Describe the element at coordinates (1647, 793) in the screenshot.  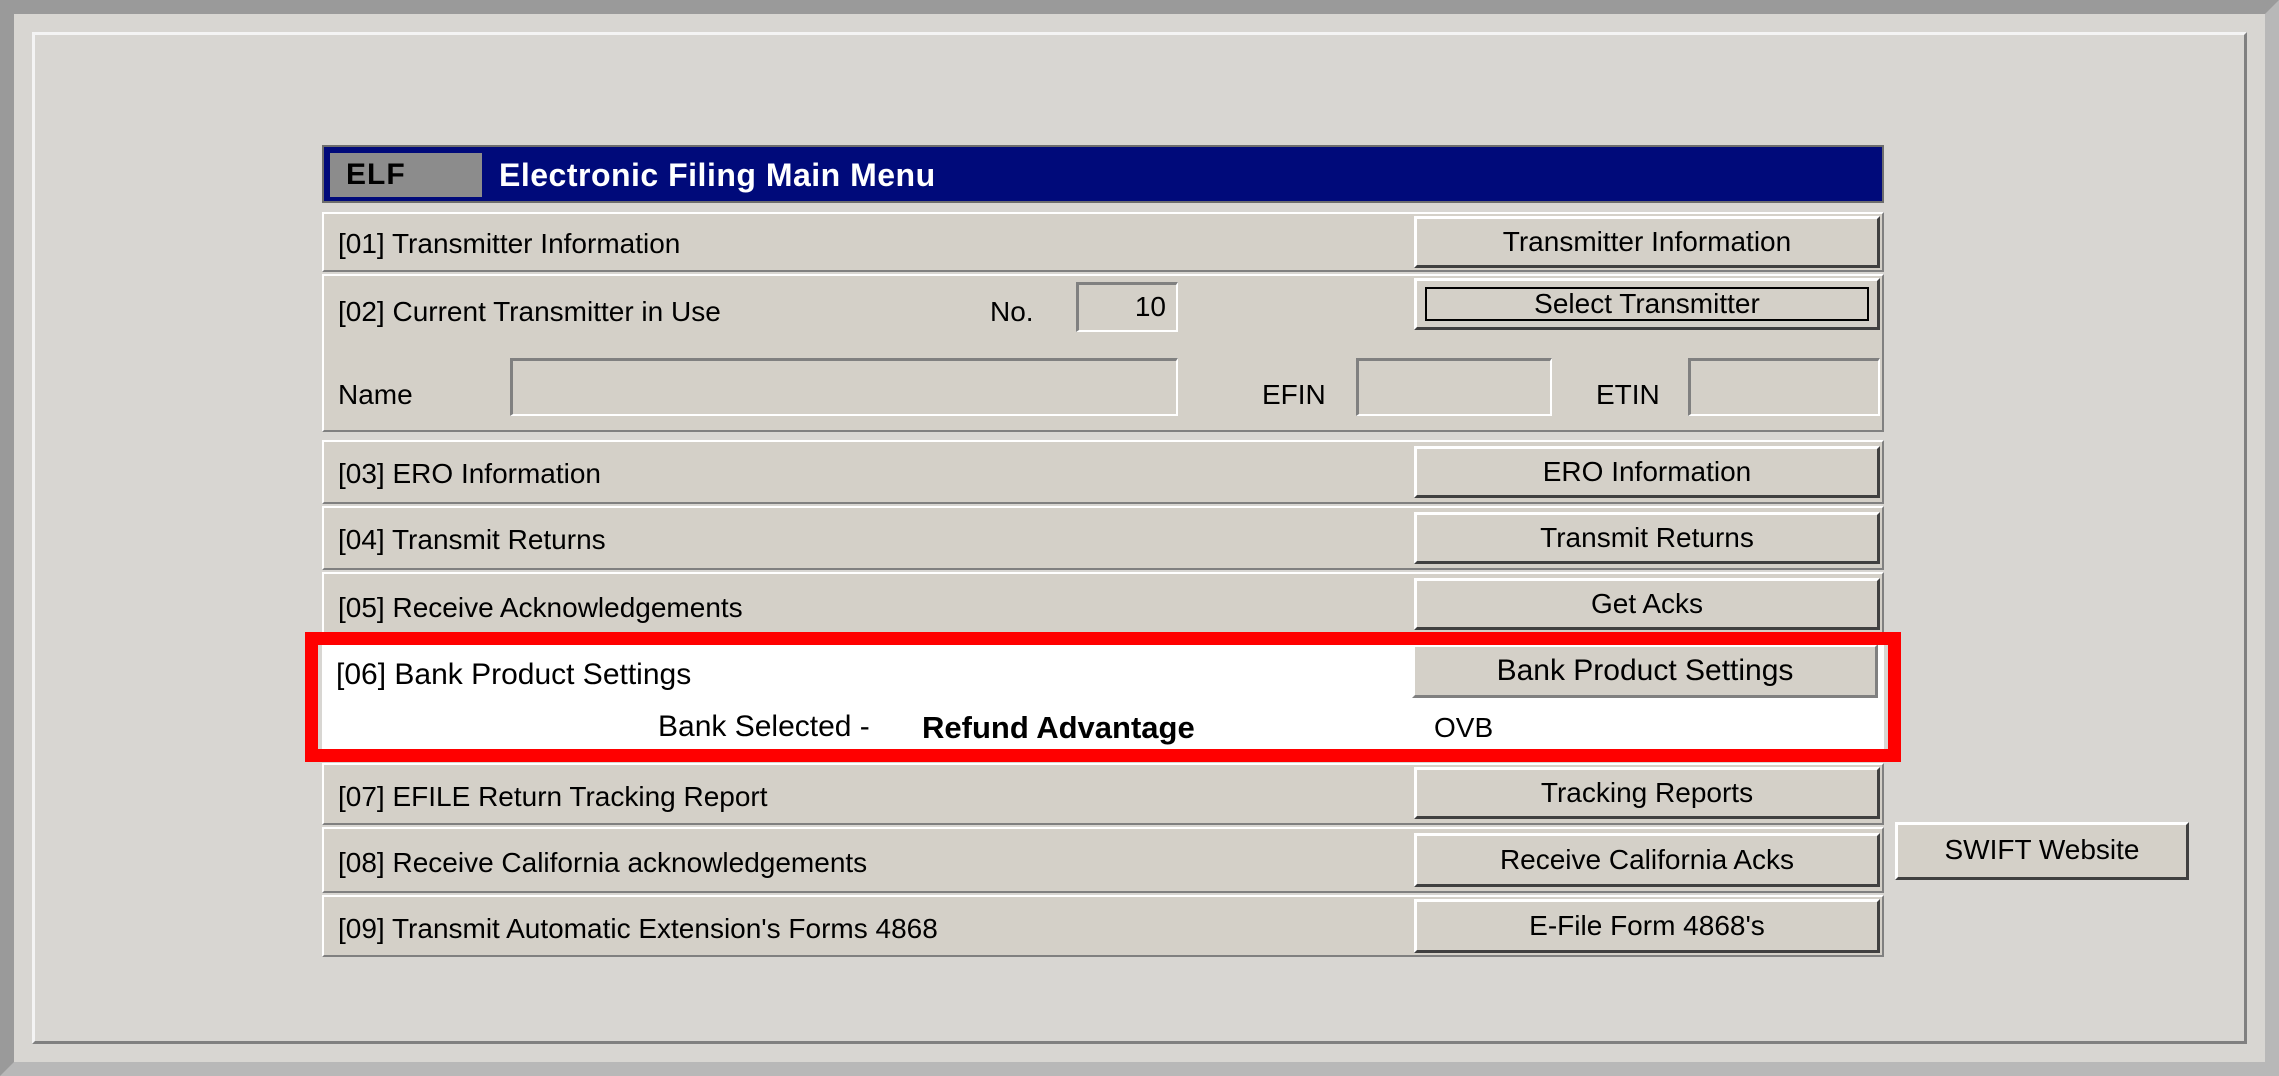
I see `tracking-reports-button: Tracking Reports` at that location.